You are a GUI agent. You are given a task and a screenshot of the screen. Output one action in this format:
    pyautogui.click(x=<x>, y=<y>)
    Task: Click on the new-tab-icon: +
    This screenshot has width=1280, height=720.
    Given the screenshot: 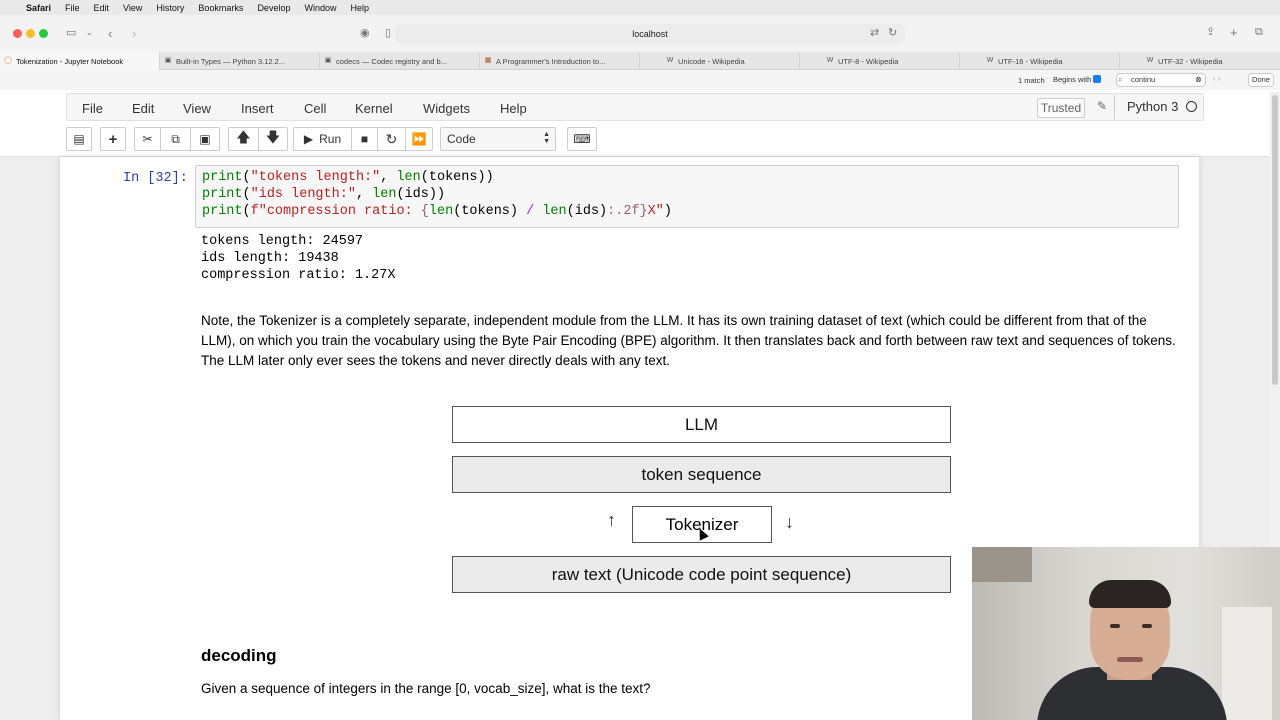 What is the action you would take?
    pyautogui.click(x=1234, y=32)
    